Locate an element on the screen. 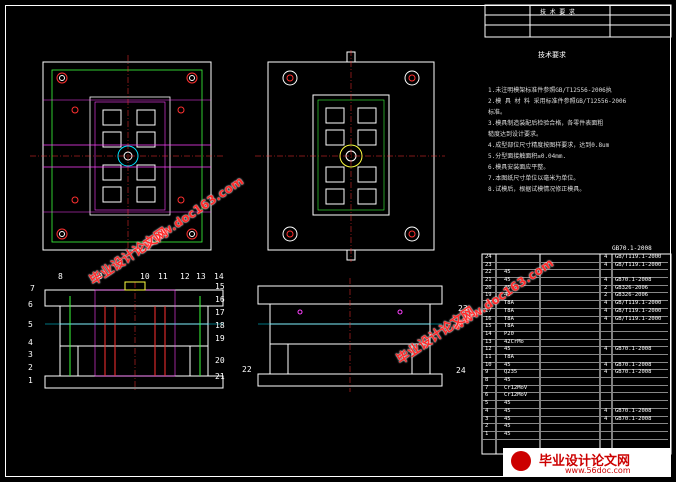  bom-cell-no: 4 is located at coordinates (487, 410).